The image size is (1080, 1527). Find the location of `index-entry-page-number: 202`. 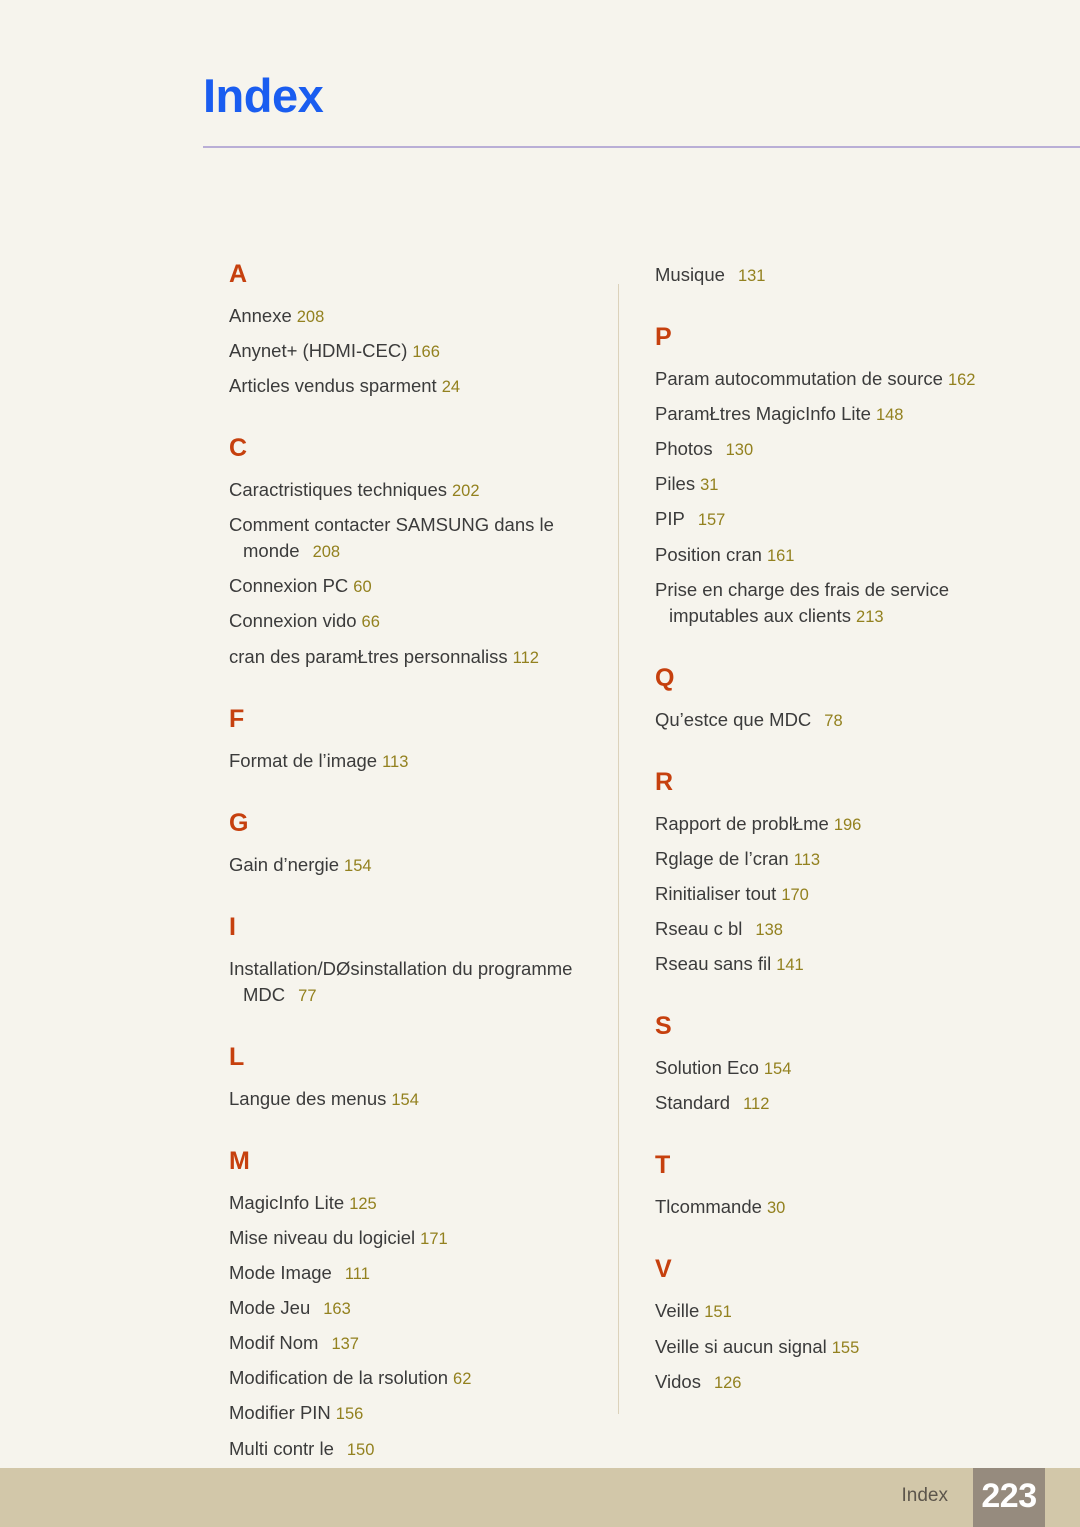

index-entry-page-number: 202 is located at coordinates (466, 491).